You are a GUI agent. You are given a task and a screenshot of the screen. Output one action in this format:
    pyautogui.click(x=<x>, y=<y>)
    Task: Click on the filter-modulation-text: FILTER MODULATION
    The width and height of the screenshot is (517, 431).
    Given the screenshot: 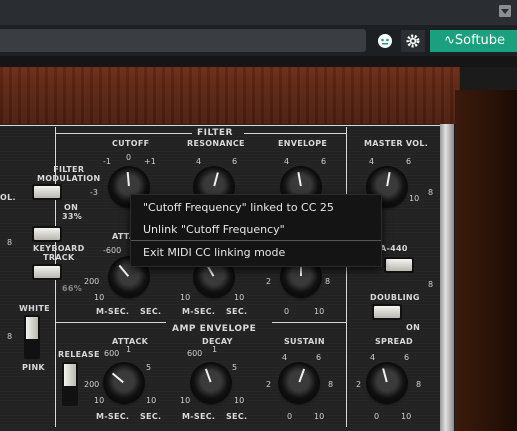 What is the action you would take?
    pyautogui.click(x=69, y=174)
    